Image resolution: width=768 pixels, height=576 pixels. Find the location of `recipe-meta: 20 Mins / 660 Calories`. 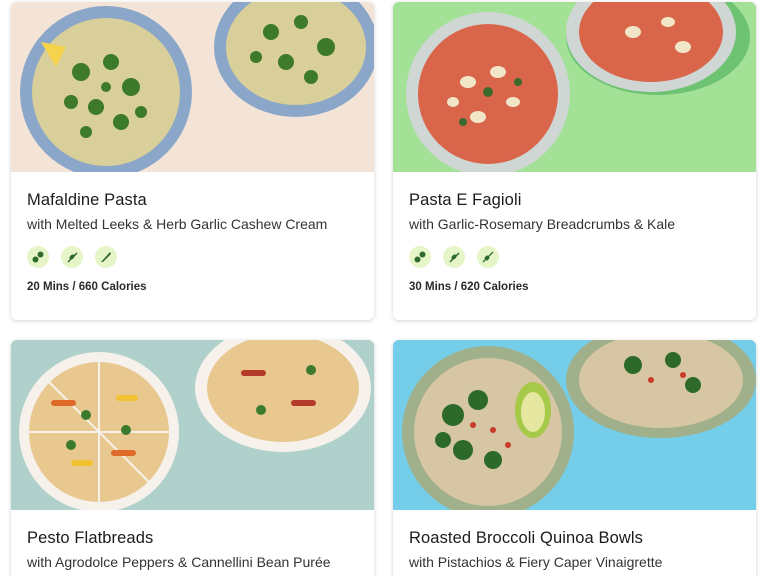

recipe-meta: 20 Mins / 660 Calories is located at coordinates (87, 287).